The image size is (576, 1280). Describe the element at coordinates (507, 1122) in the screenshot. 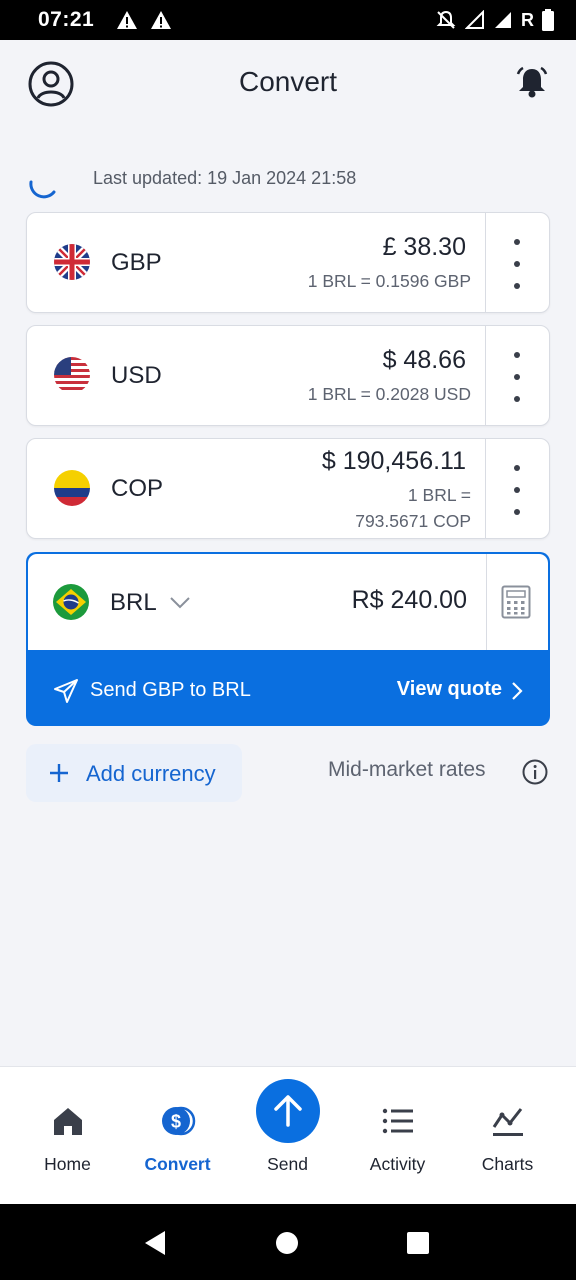

I see `charts-icon` at that location.